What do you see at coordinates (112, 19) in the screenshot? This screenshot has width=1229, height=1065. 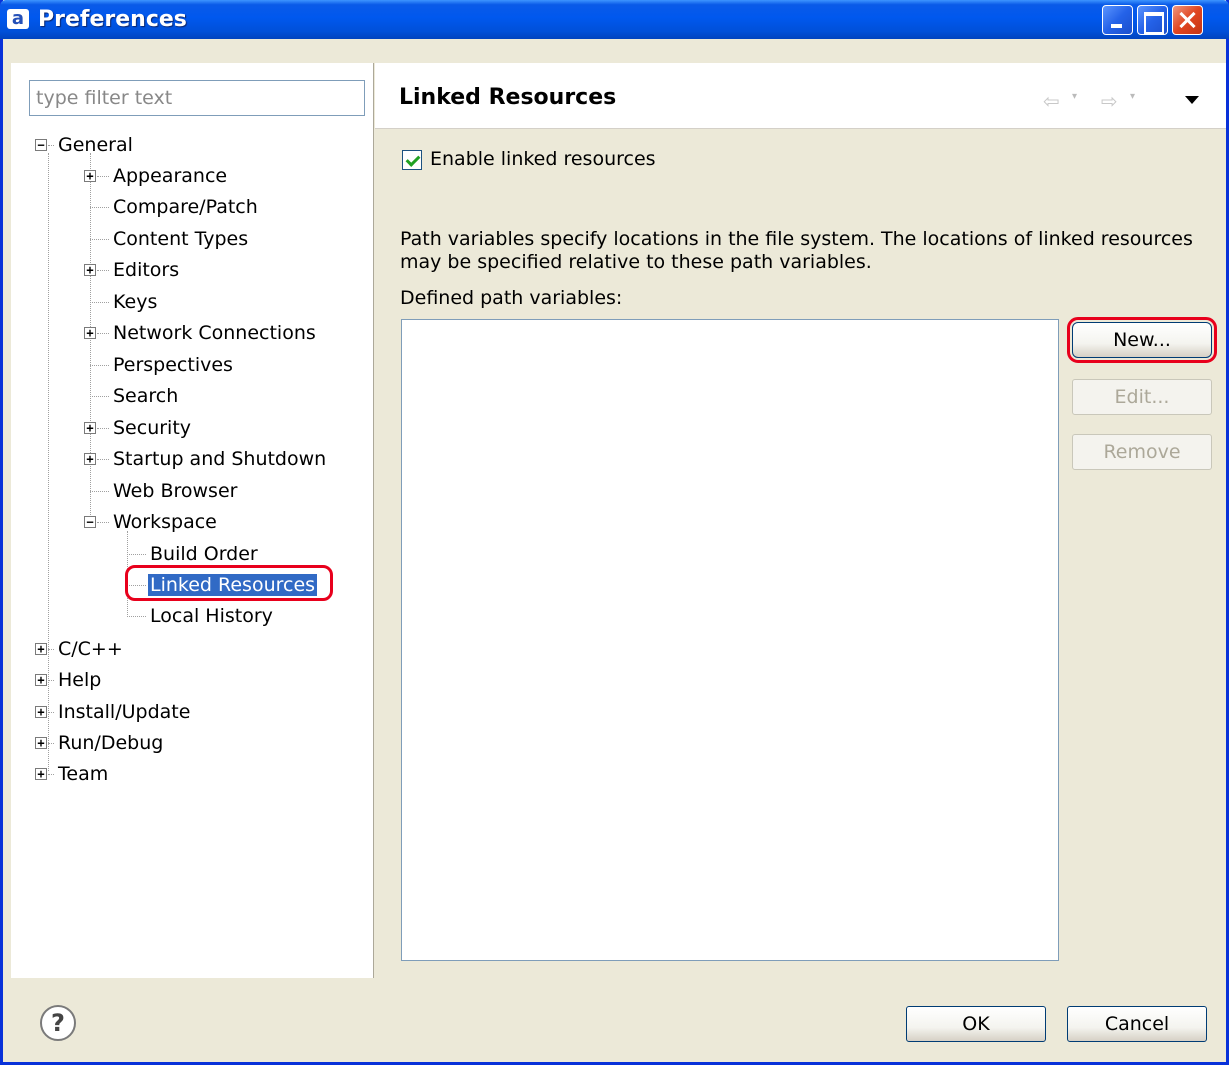 I see `window-title: Preferences` at bounding box center [112, 19].